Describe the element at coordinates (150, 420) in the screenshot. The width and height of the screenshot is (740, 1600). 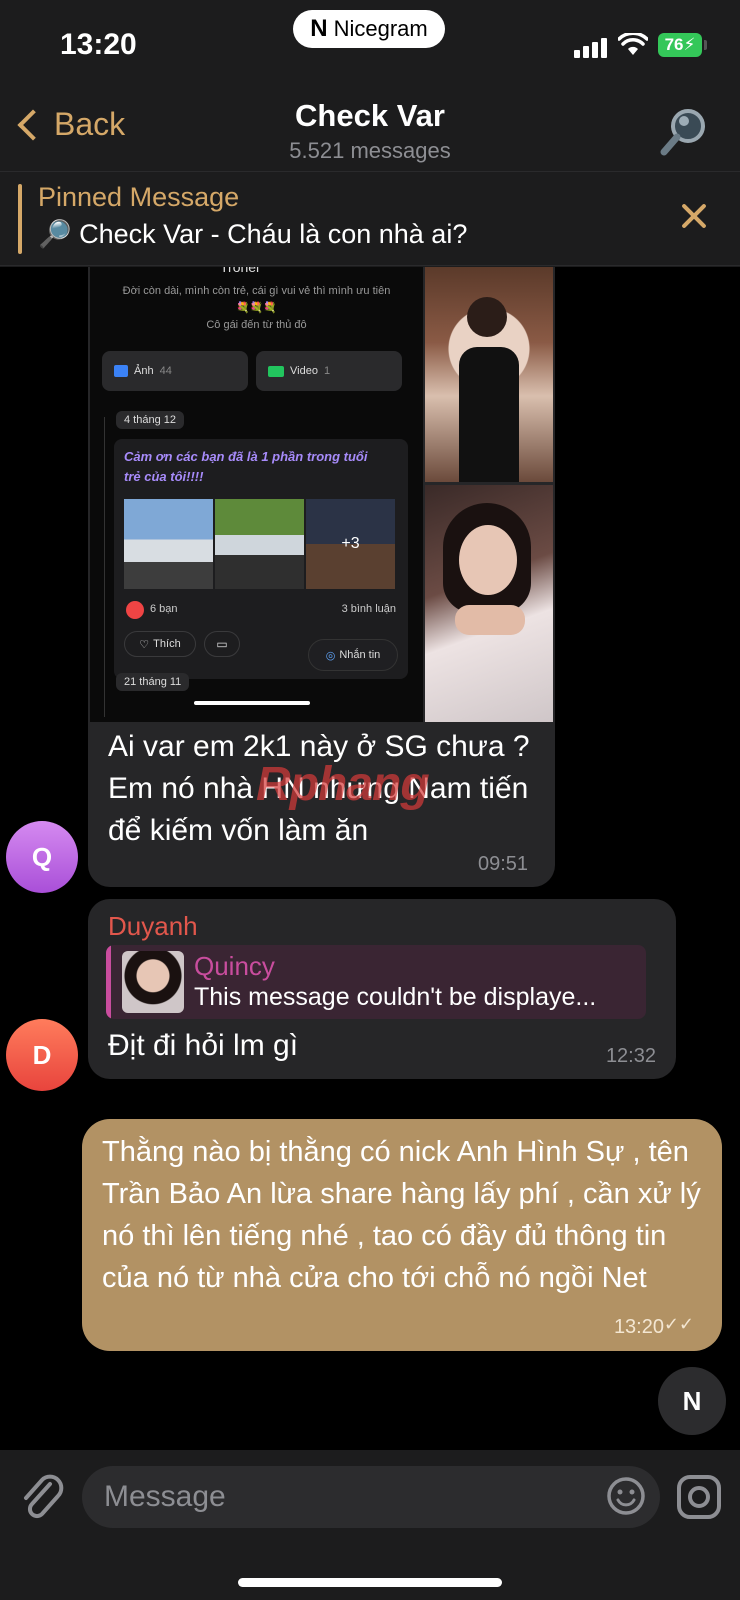
I see `date-chip: 4 tháng 12` at that location.